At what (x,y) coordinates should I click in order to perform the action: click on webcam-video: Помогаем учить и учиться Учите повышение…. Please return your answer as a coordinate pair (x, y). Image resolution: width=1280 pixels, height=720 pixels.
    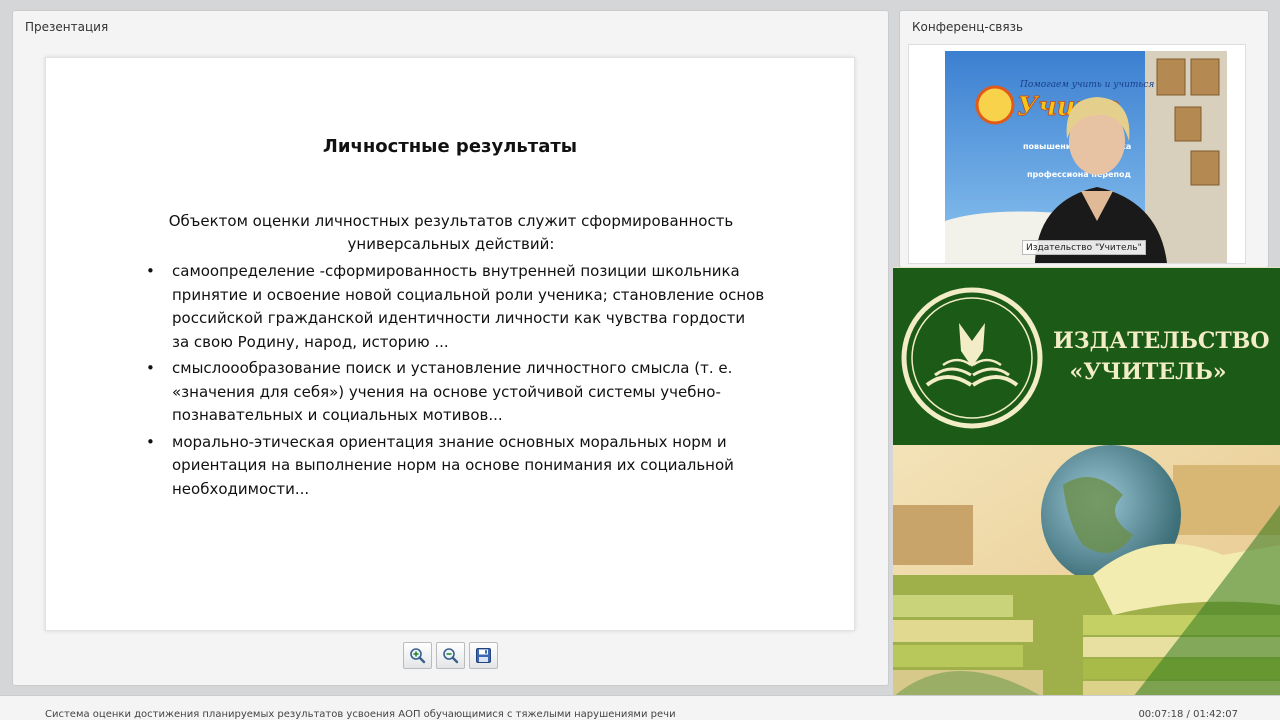
    Looking at the image, I should click on (1086, 157).